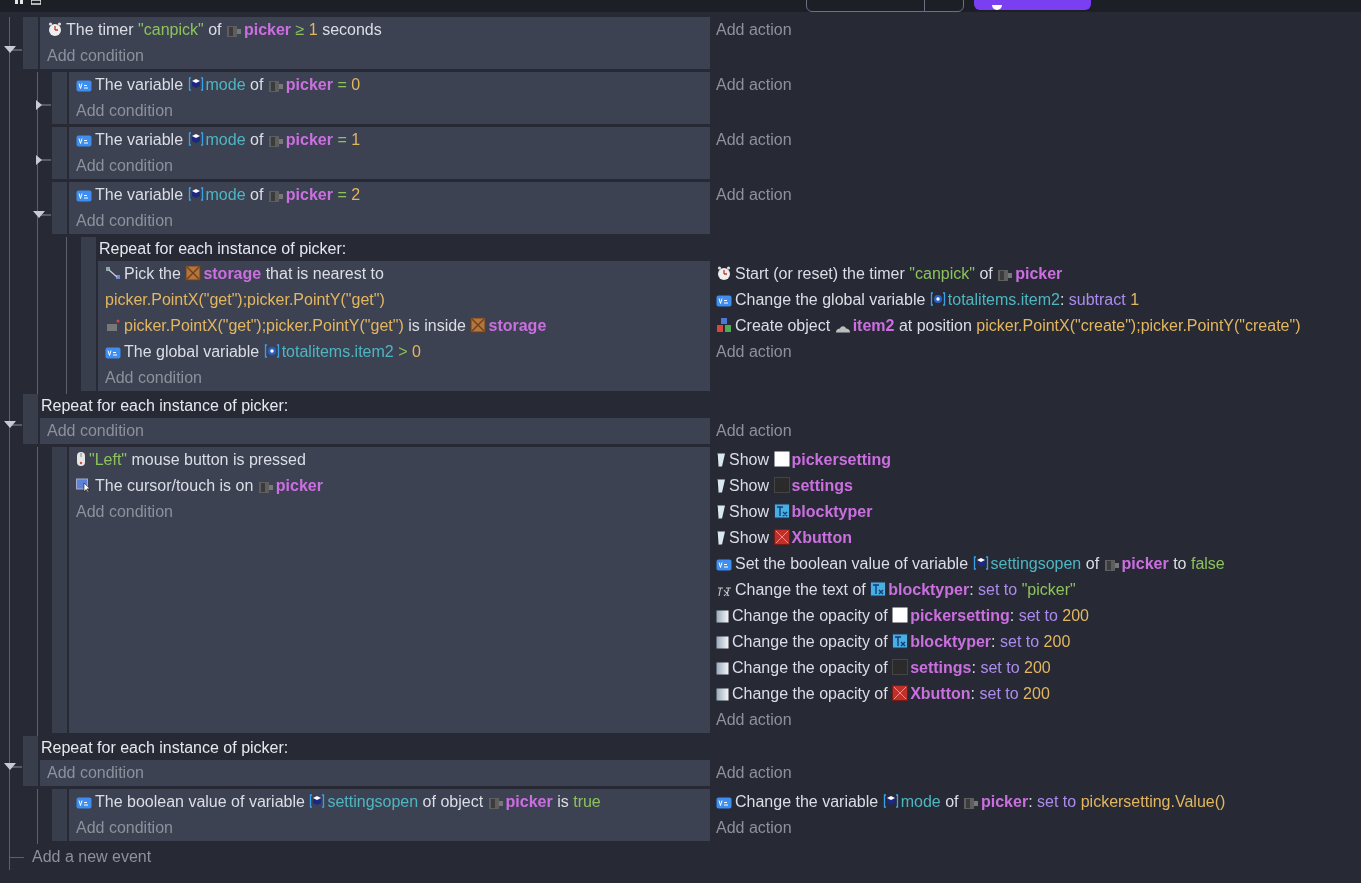  Describe the element at coordinates (200, 801) in the screenshot. I see `condition-text: The boolean value of variable` at that location.